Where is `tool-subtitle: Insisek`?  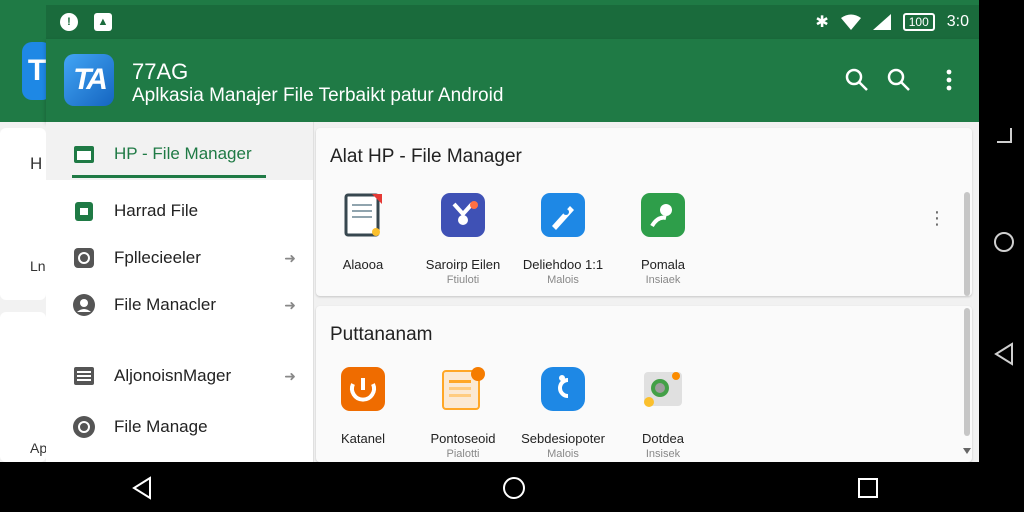
tool-subtitle: Insisek is located at coordinates (663, 454).